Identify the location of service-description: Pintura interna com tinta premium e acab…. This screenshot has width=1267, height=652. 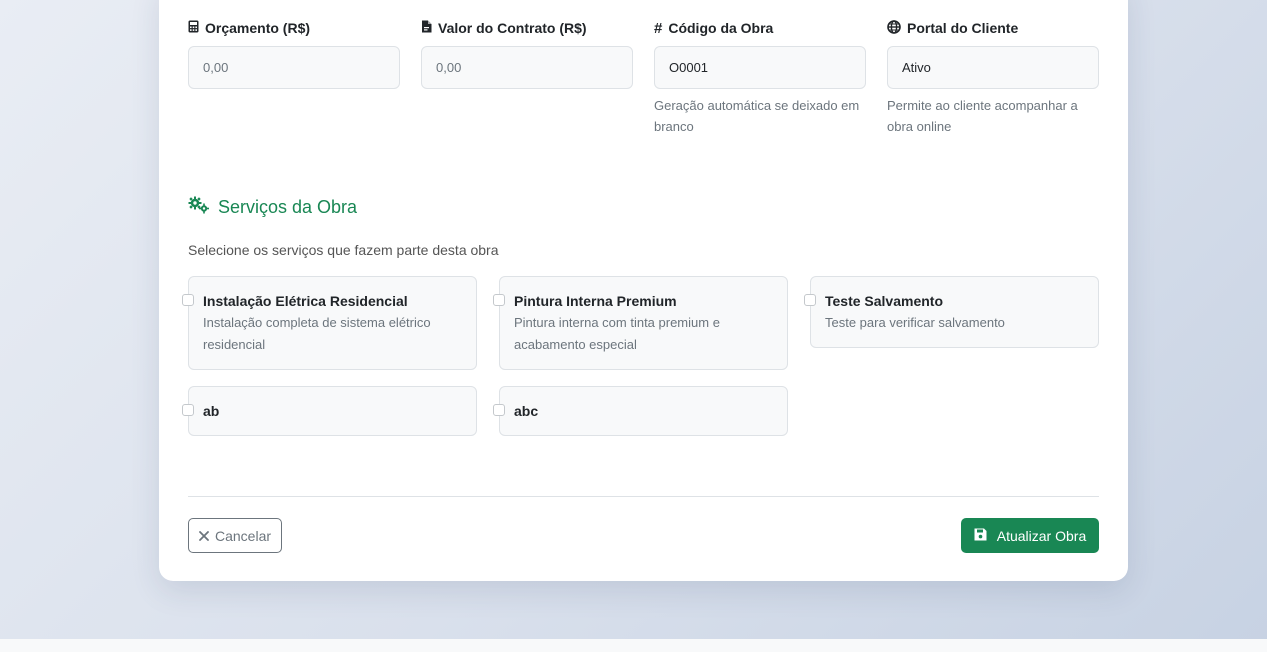
(617, 333).